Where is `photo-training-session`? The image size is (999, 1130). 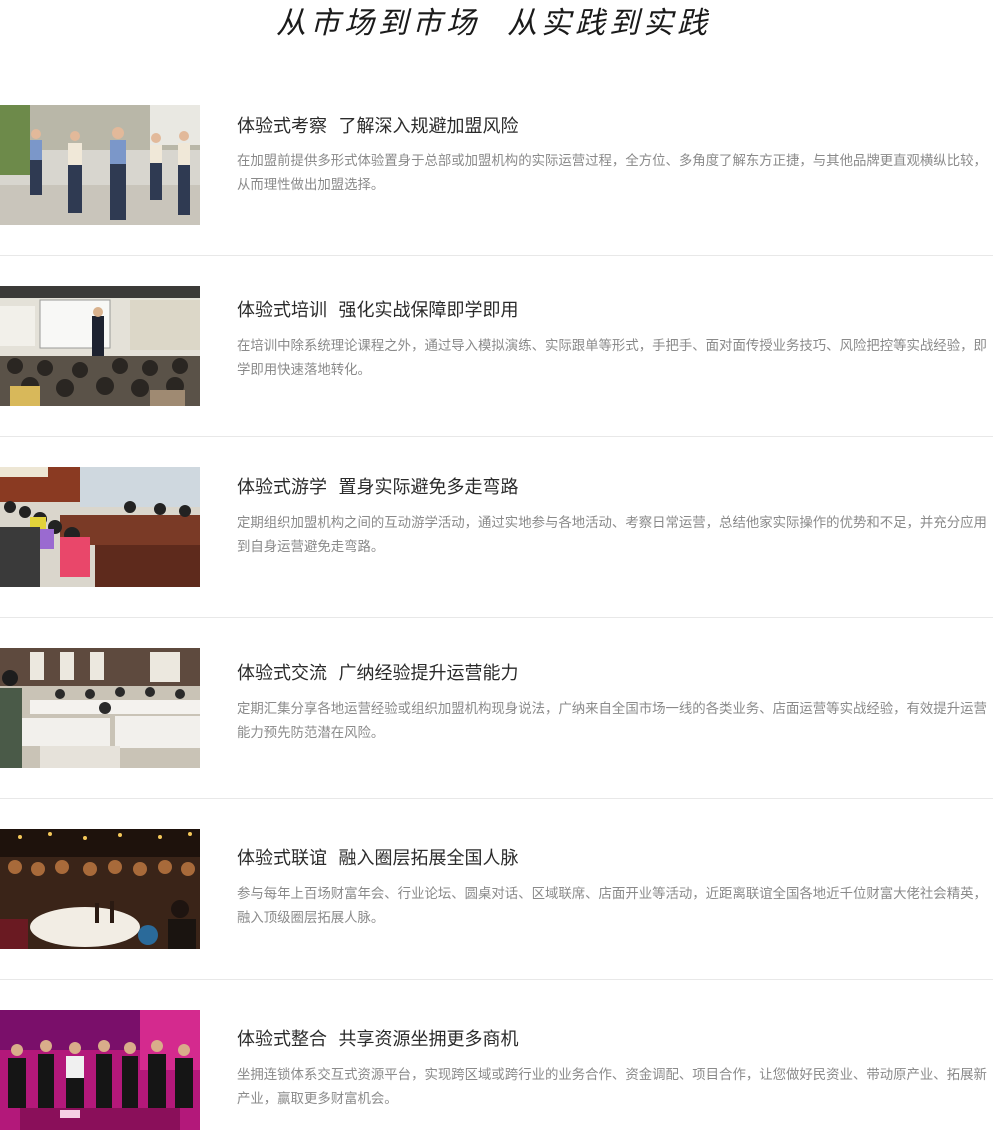 photo-training-session is located at coordinates (100, 346).